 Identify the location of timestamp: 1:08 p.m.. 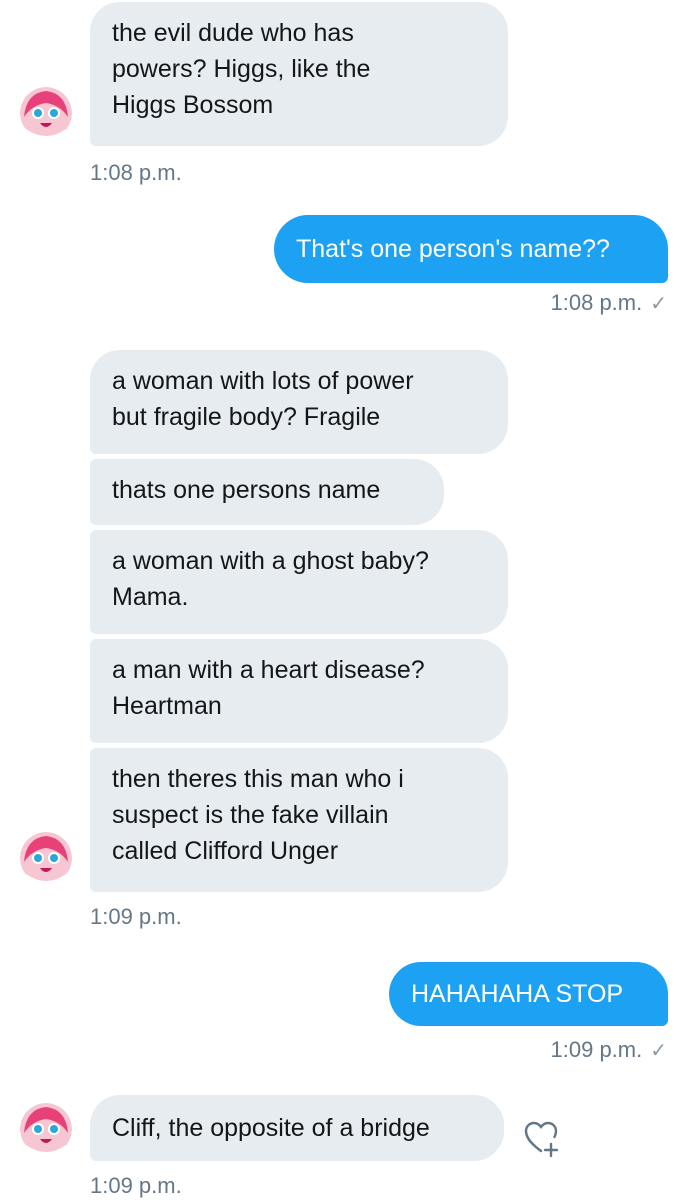
(136, 172).